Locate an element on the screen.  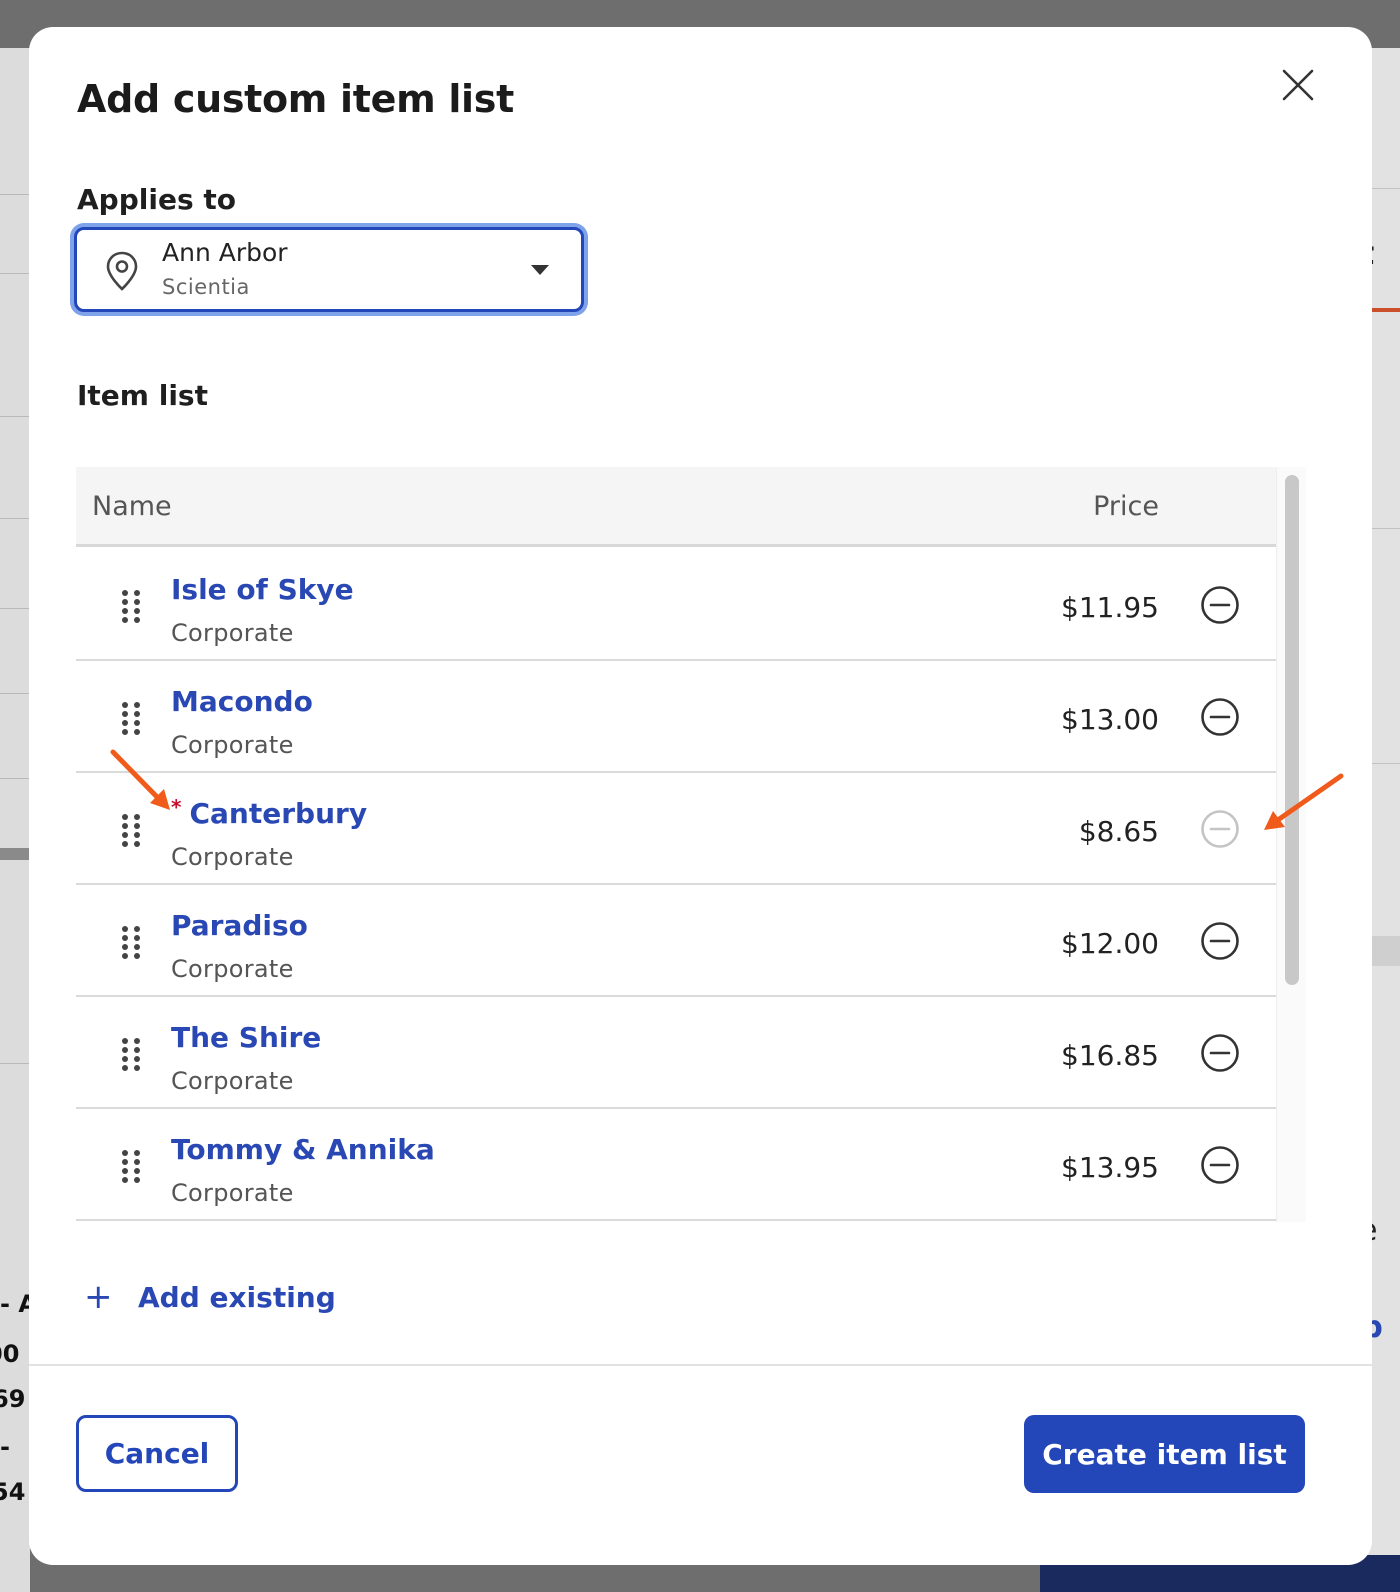
column-header-price: Price is located at coordinates (1126, 506).